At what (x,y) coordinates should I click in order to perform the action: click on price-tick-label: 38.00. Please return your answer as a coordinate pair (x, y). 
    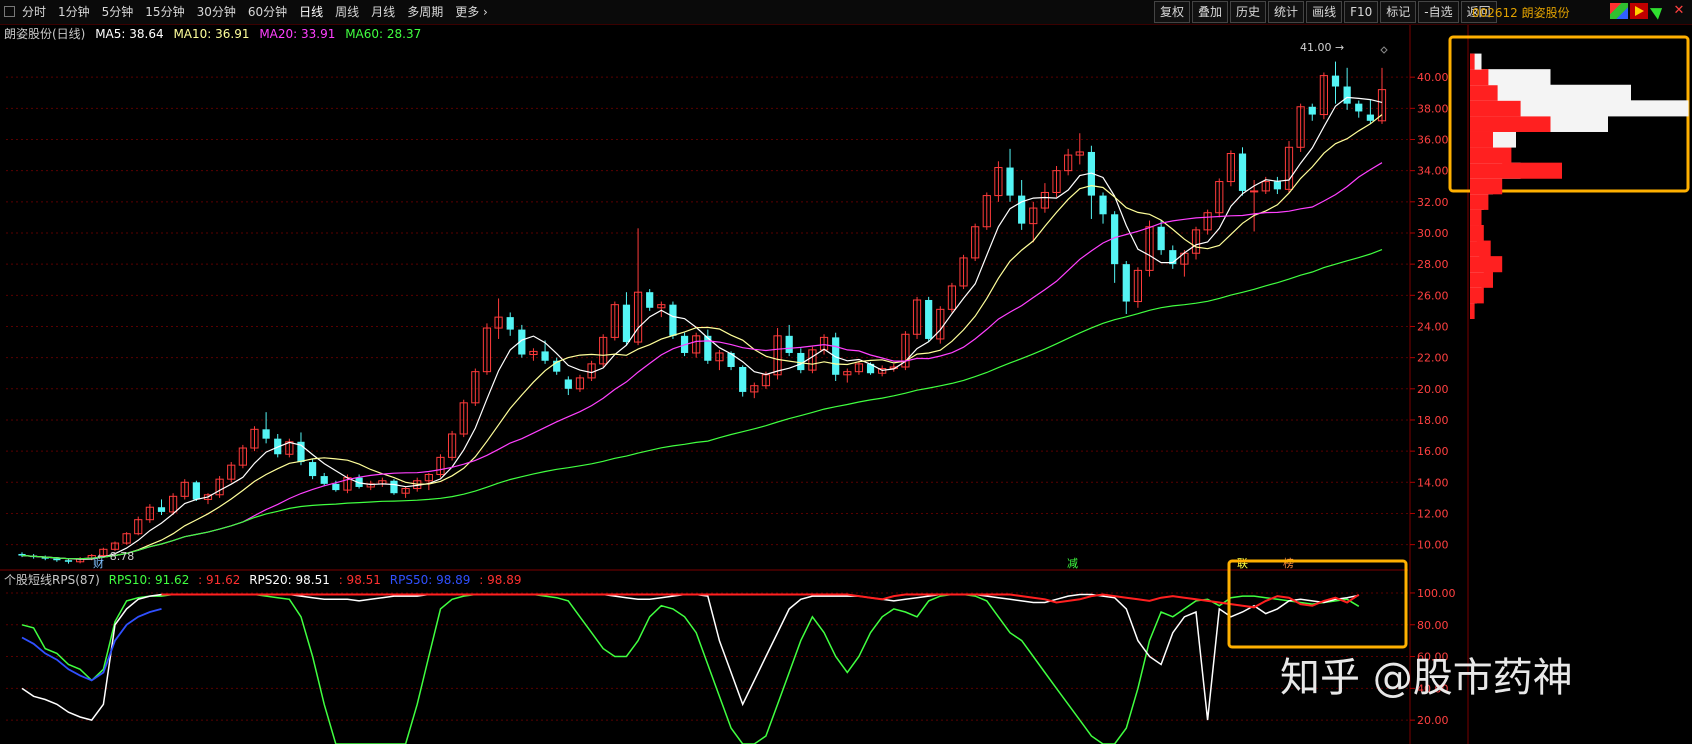
    Looking at the image, I should click on (1433, 108).